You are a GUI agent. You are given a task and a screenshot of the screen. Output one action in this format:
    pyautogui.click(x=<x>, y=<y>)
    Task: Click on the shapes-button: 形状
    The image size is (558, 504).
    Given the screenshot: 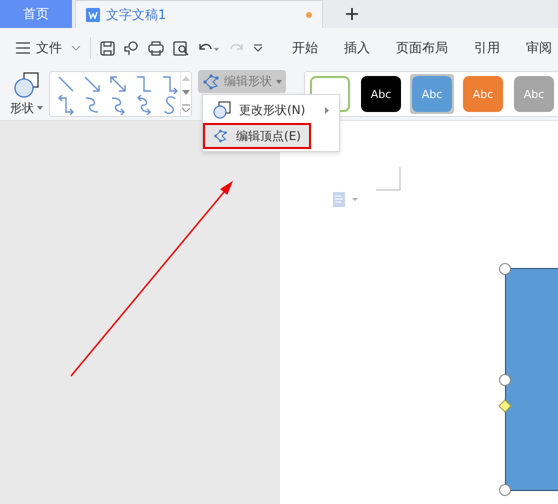 What is the action you would take?
    pyautogui.click(x=26, y=94)
    